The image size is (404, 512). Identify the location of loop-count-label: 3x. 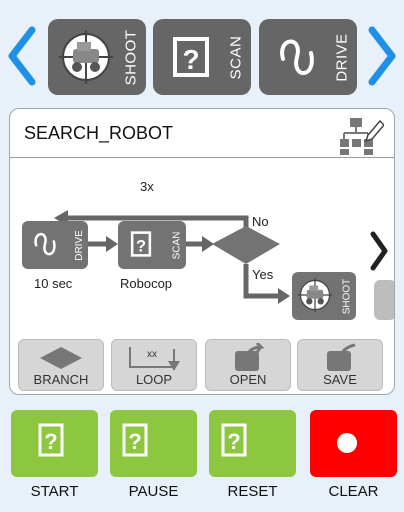
(147, 186).